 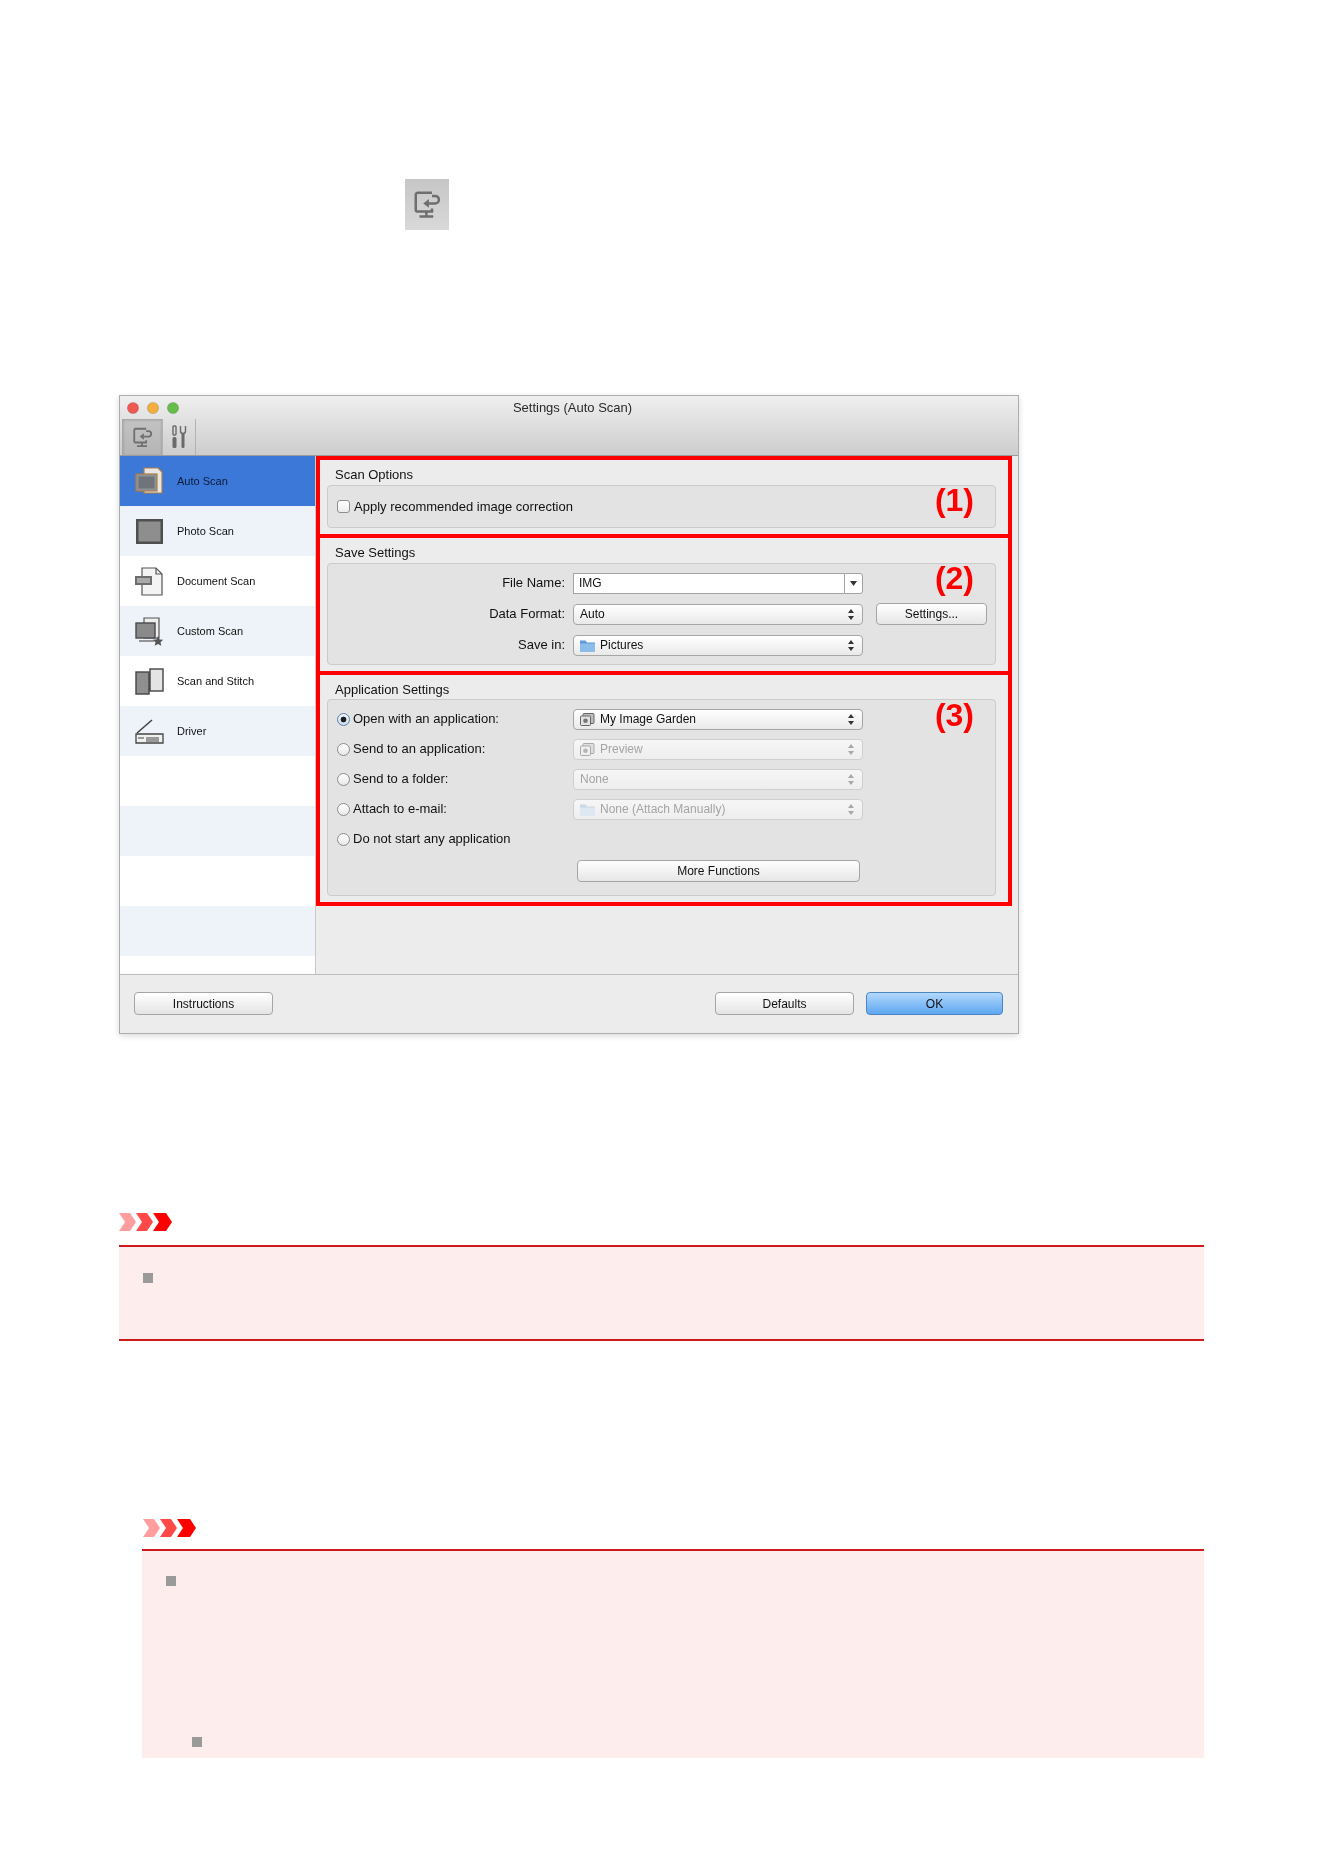 I want to click on section-title: Scan Options, so click(x=374, y=474).